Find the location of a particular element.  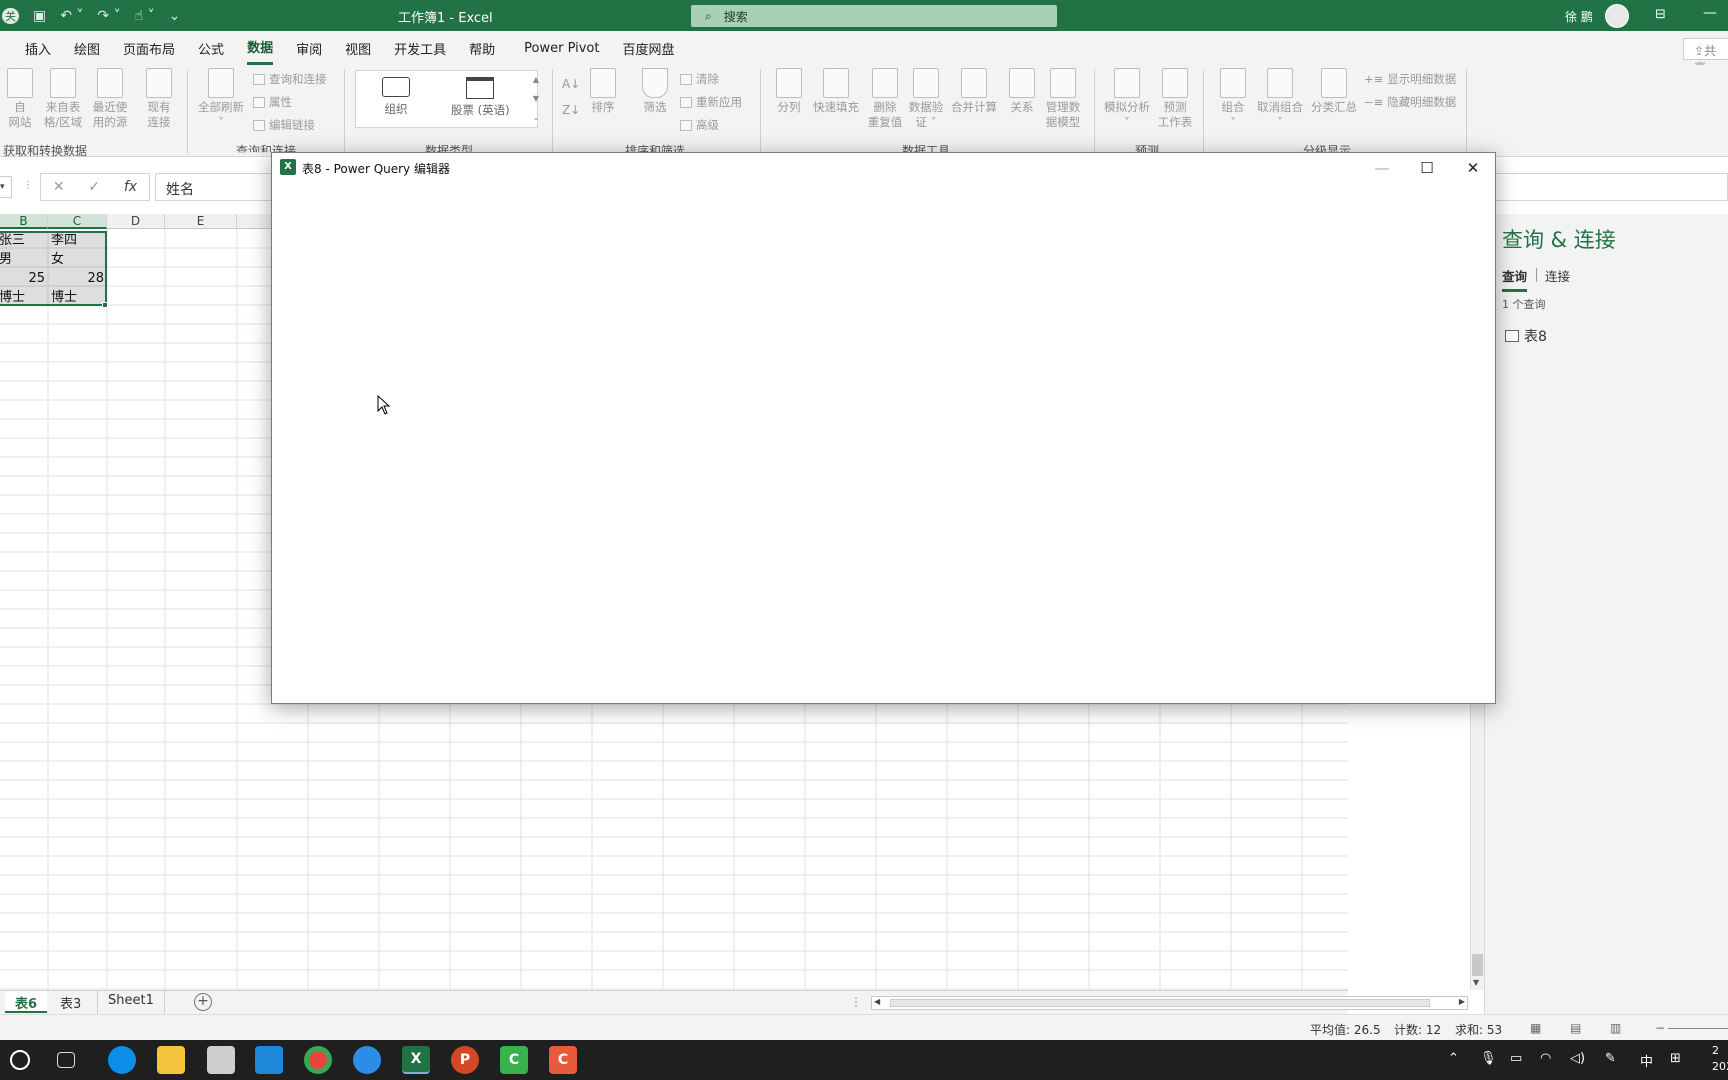

tab-power-pivot: Power Pivot is located at coordinates (561, 48).